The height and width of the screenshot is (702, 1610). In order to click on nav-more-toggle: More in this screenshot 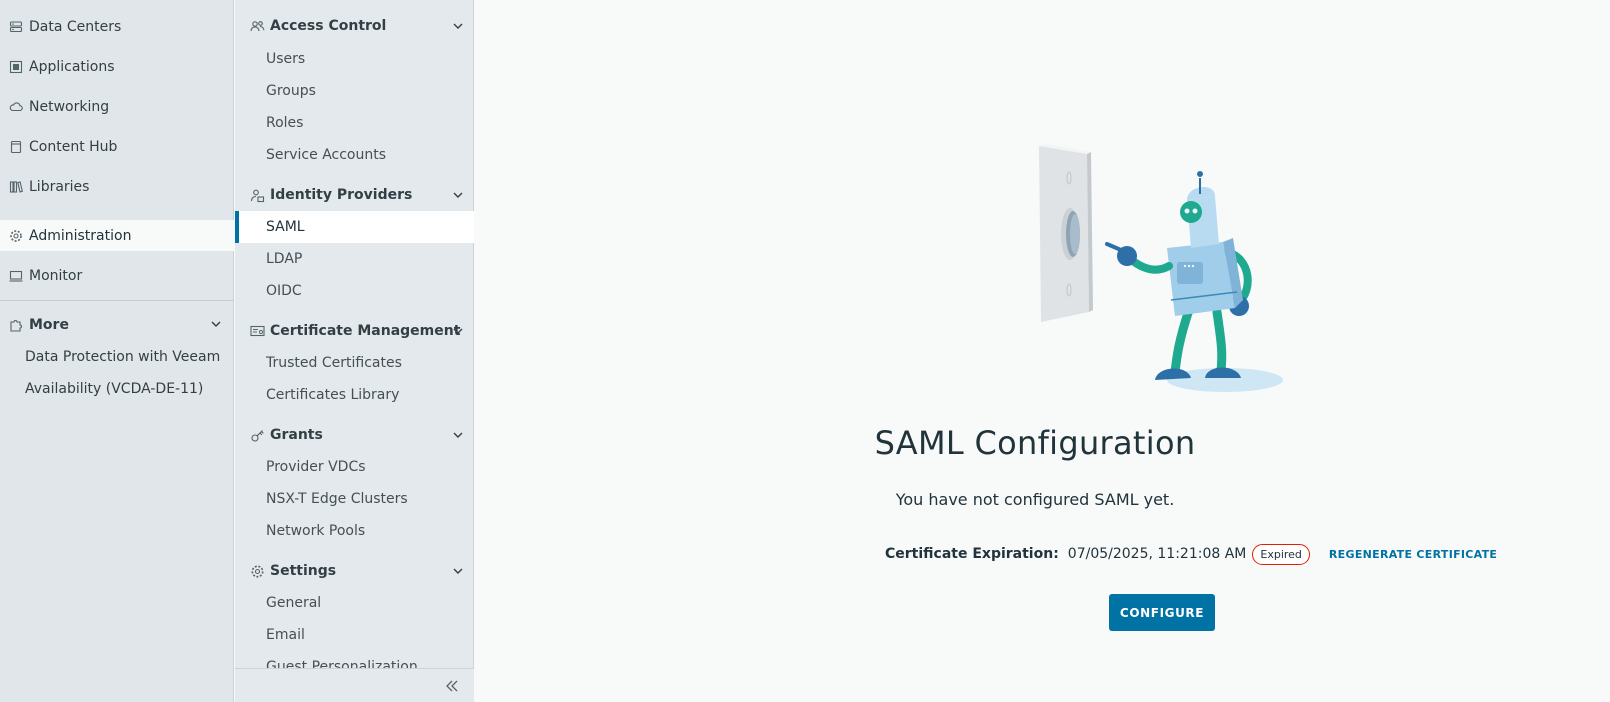, I will do `click(117, 324)`.